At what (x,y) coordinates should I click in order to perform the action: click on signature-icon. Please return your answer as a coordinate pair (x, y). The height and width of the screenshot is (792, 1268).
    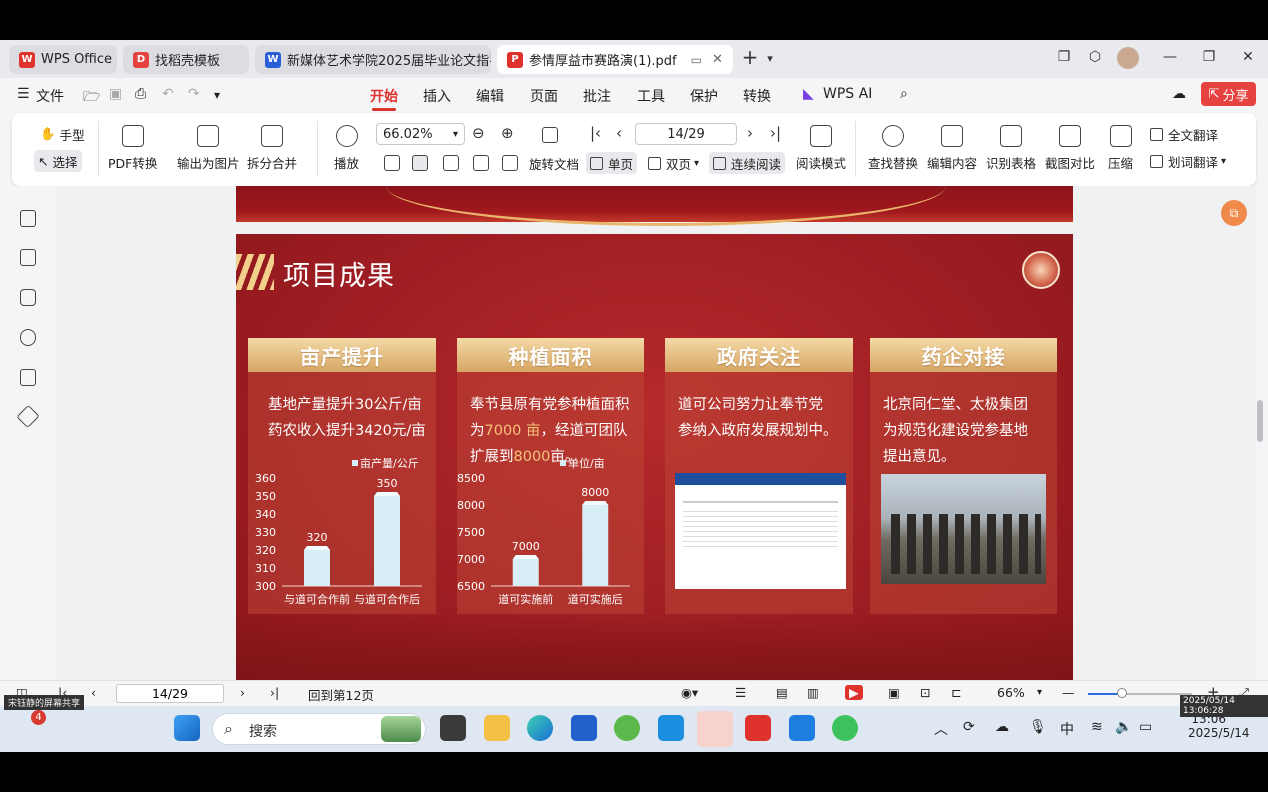
    Looking at the image, I should click on (28, 377).